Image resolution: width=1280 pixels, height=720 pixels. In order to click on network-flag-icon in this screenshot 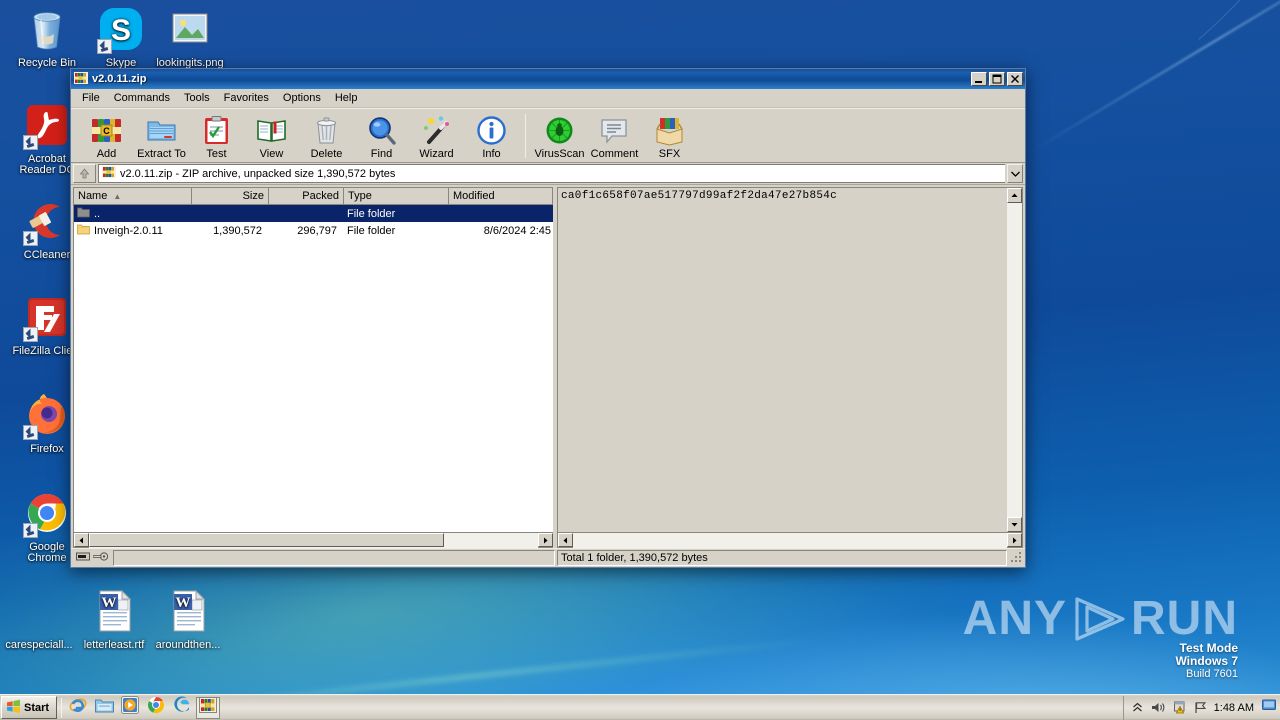, I will do `click(1201, 708)`.